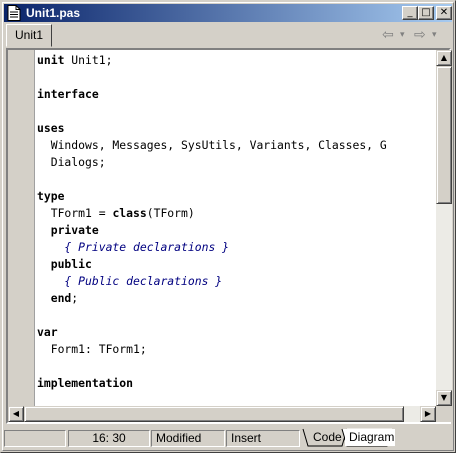 The image size is (456, 453). What do you see at coordinates (21, 228) in the screenshot?
I see `editor-gutter` at bounding box center [21, 228].